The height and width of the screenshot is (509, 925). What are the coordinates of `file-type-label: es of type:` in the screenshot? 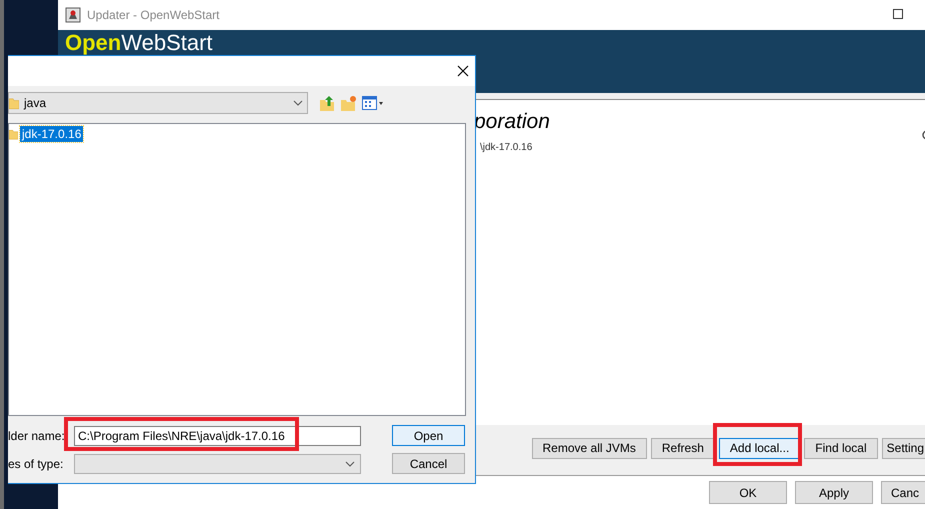 It's located at (36, 463).